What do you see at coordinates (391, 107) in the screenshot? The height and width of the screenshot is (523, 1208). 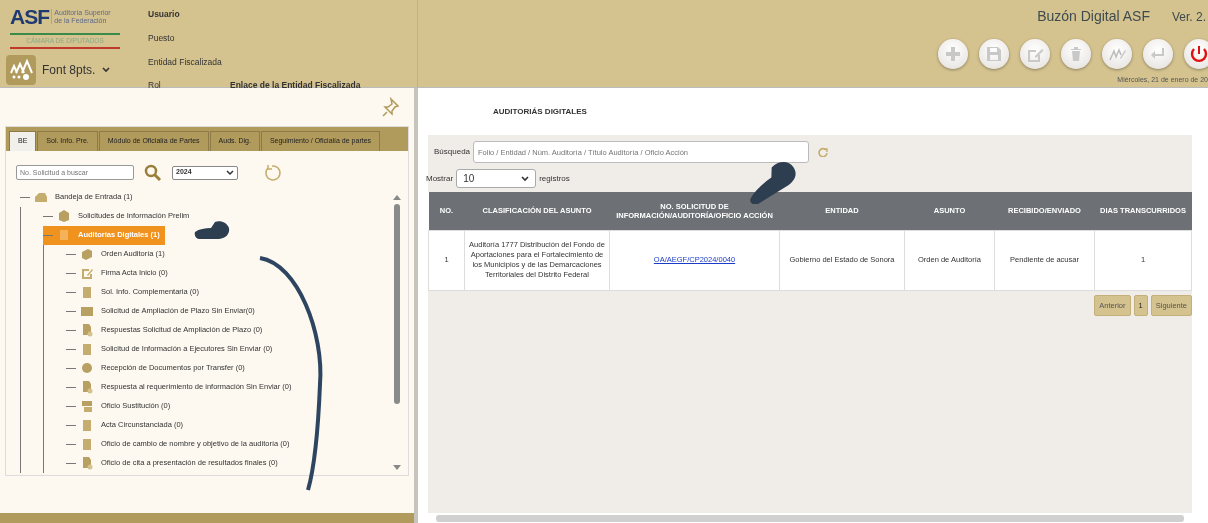 I see `pin-icon` at bounding box center [391, 107].